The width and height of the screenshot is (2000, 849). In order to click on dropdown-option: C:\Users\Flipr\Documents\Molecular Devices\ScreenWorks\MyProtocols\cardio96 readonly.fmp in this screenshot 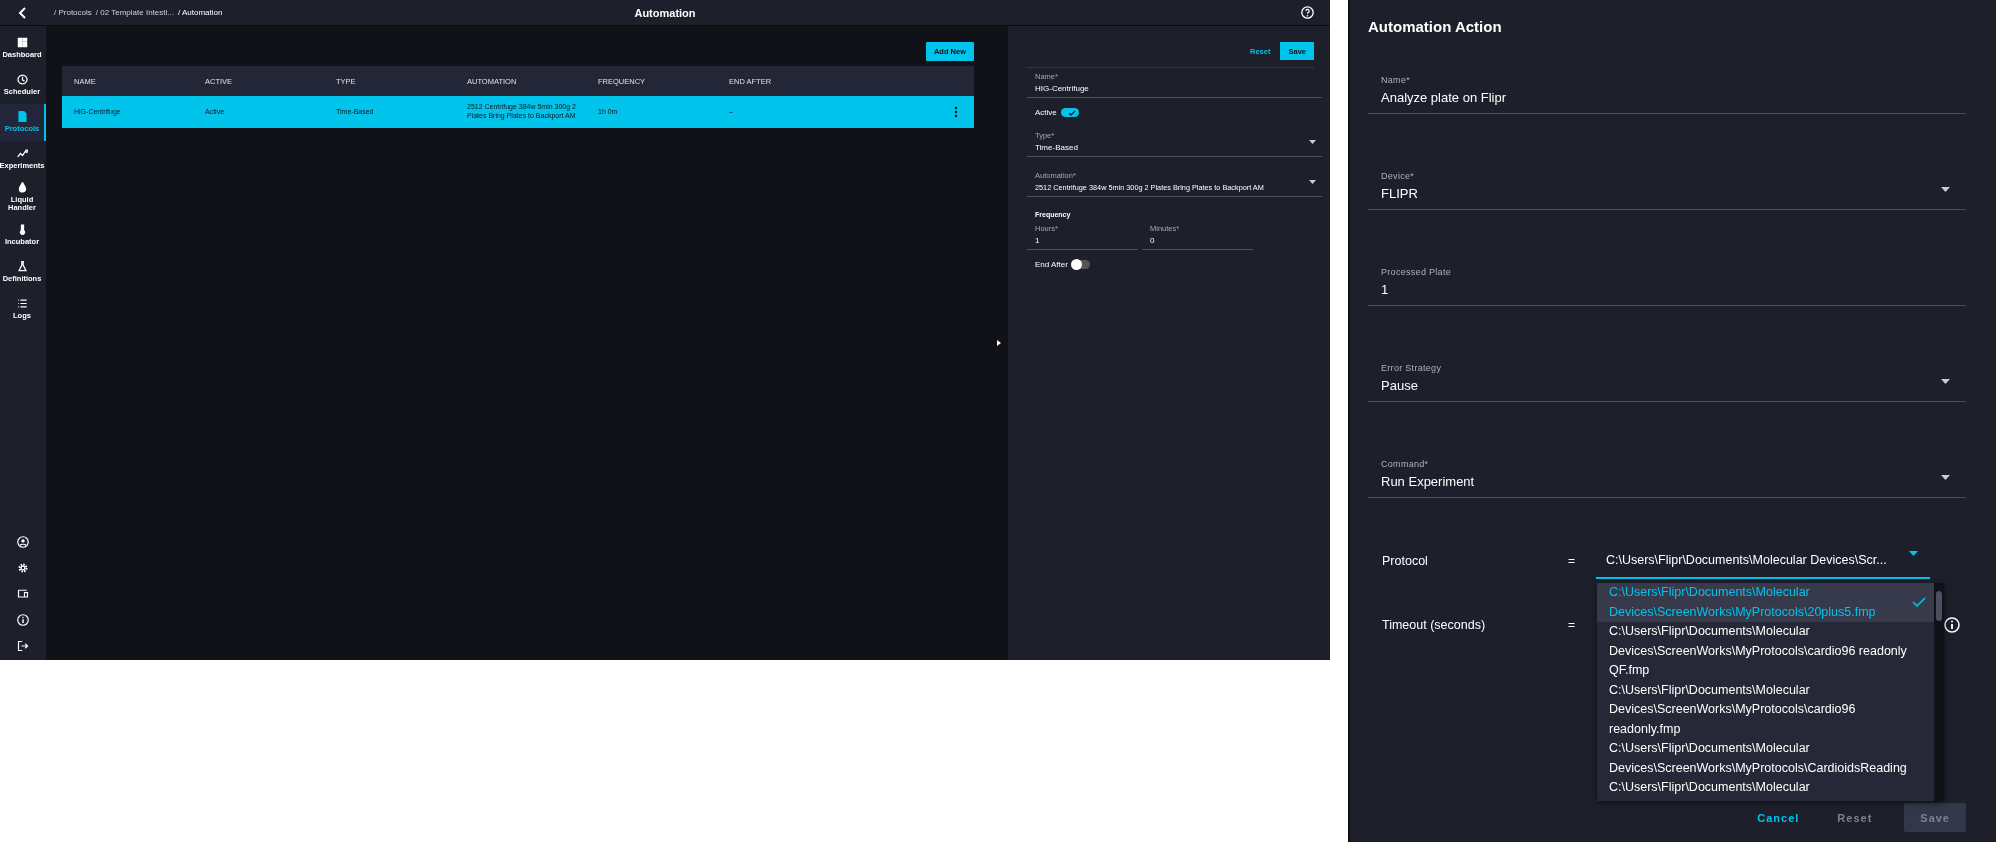, I will do `click(1765, 709)`.